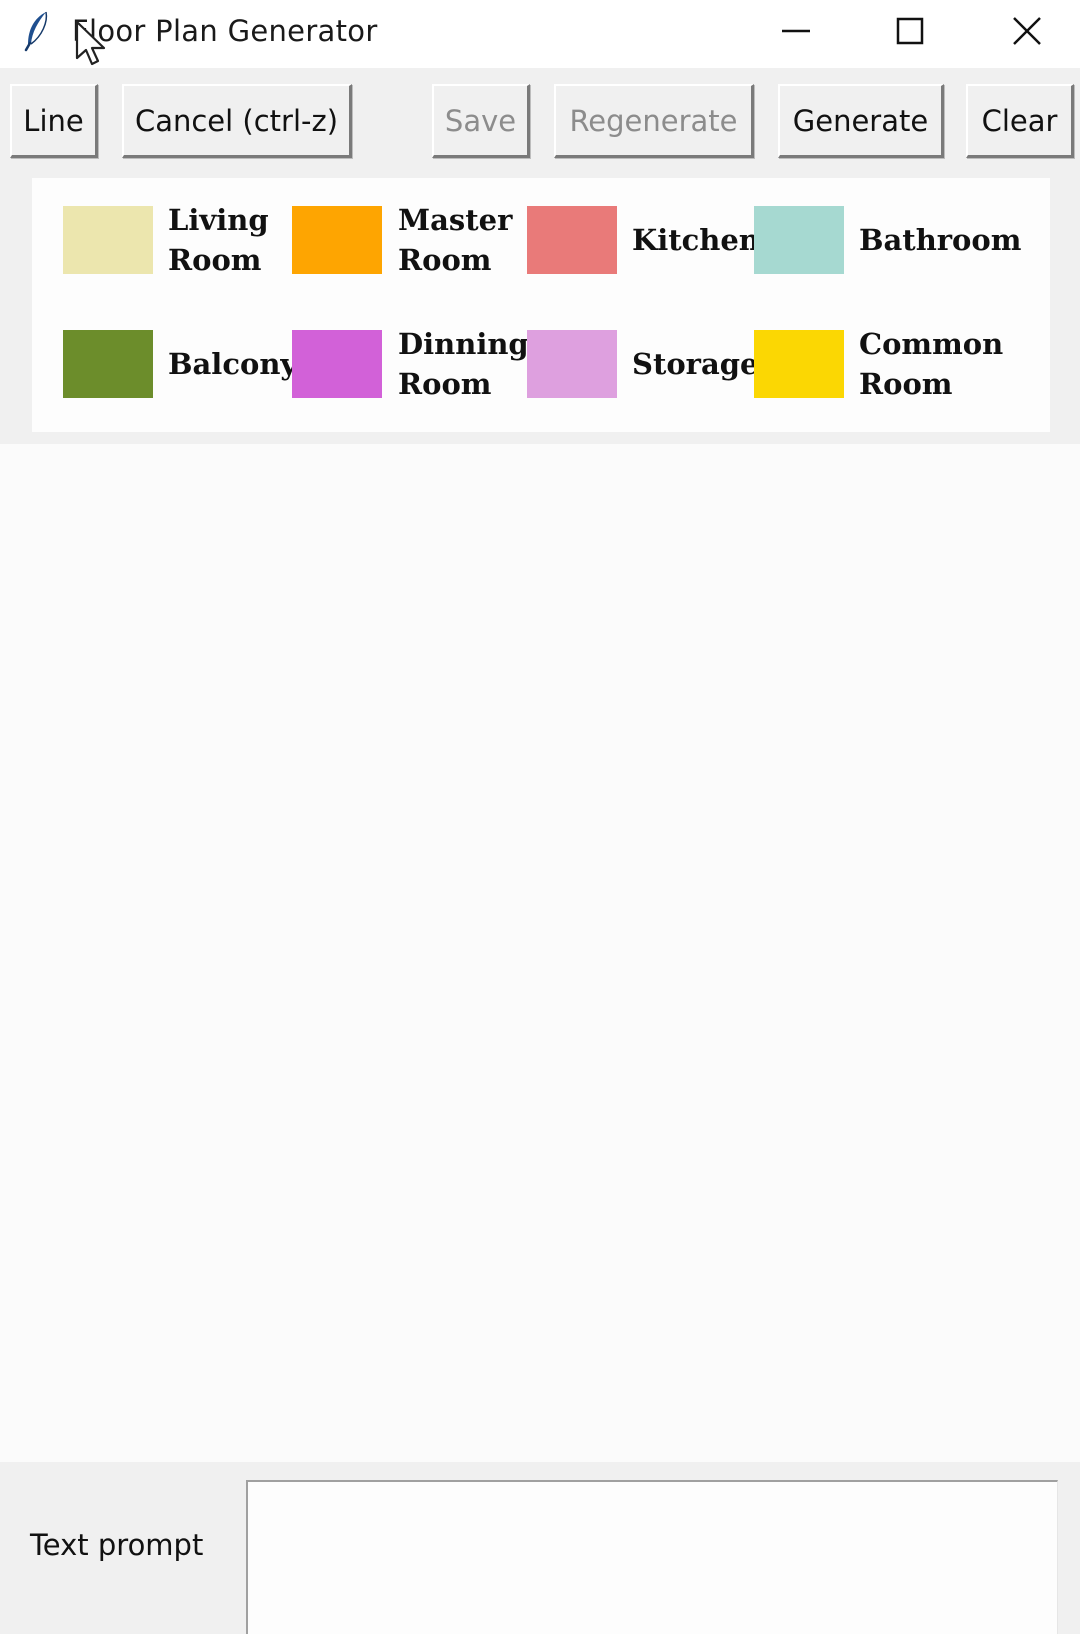 The width and height of the screenshot is (1080, 1634). Describe the element at coordinates (90, 43) in the screenshot. I see `mouse-cursor-icon` at that location.